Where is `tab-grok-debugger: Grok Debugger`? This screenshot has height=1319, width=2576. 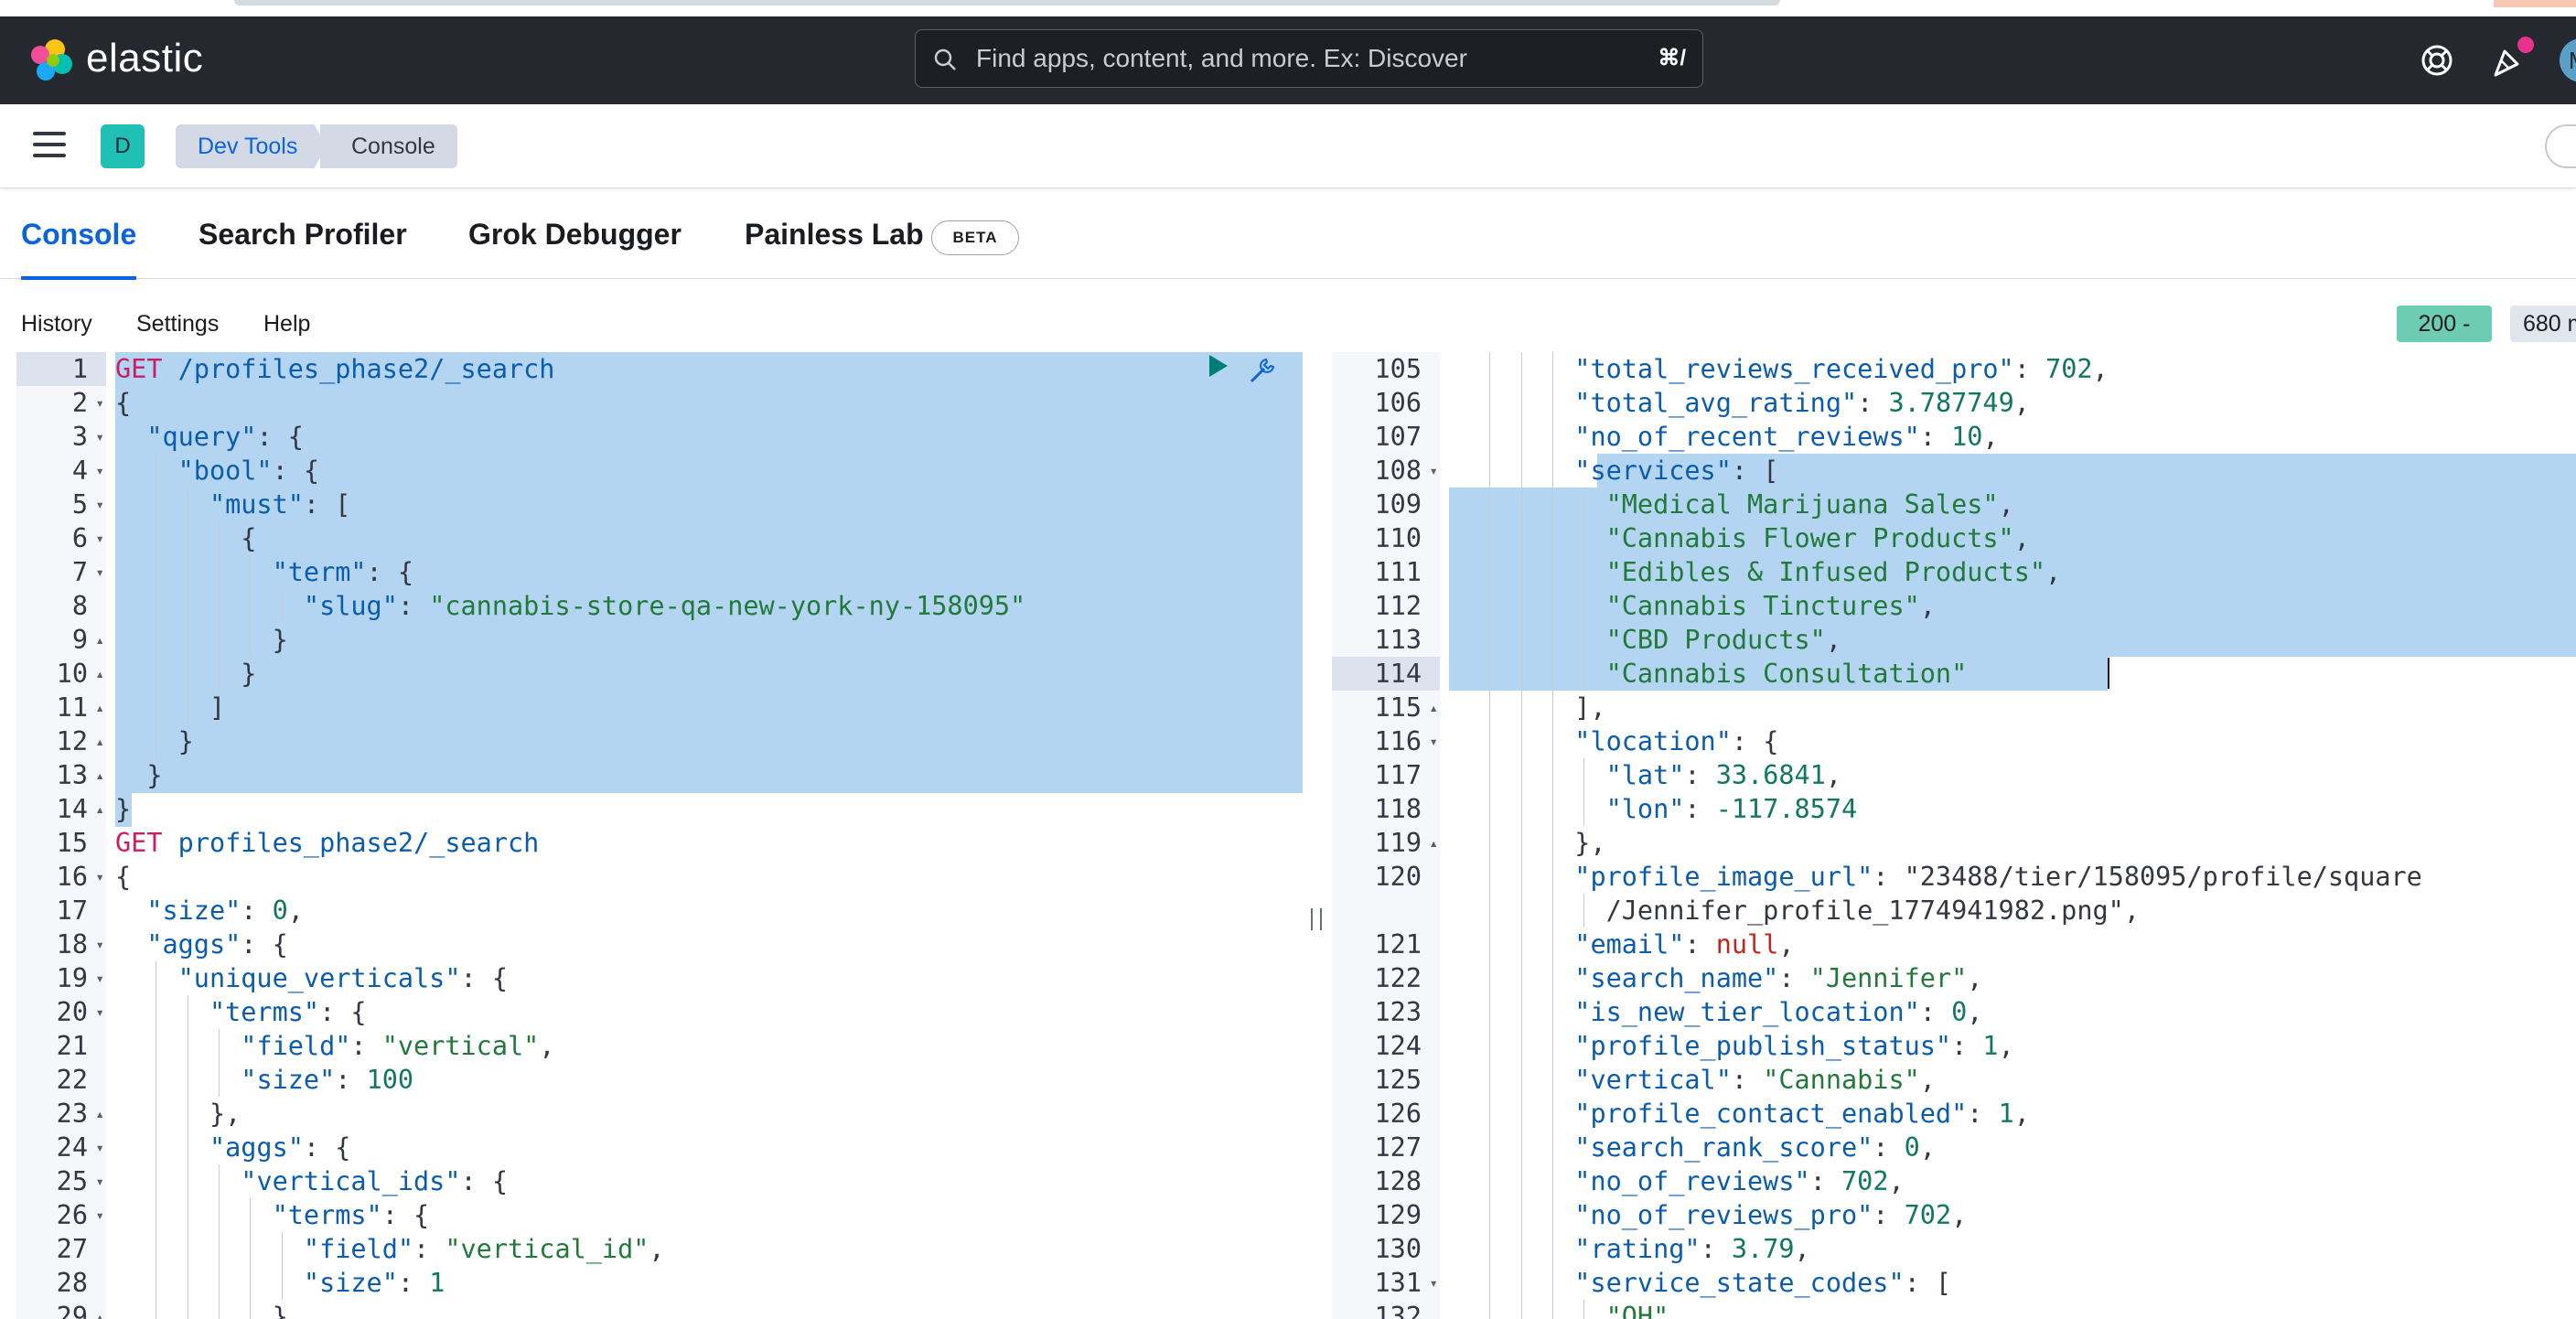 tab-grok-debugger: Grok Debugger is located at coordinates (575, 234).